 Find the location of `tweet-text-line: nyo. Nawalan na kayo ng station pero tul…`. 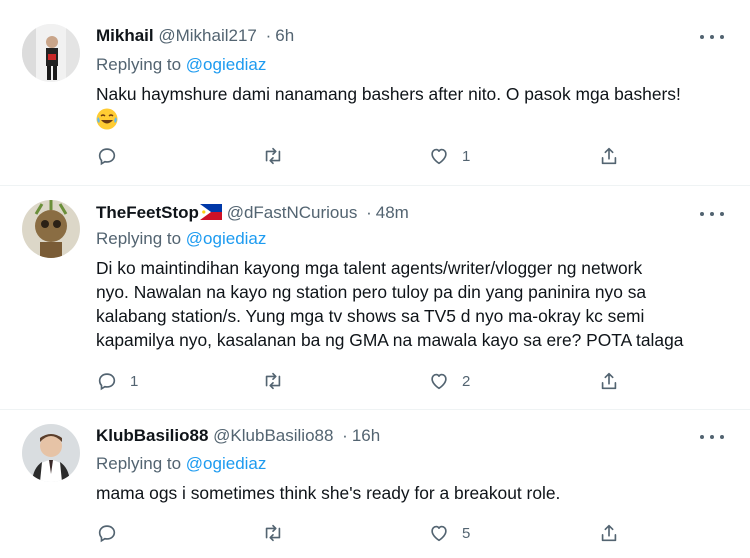

tweet-text-line: nyo. Nawalan na kayo ng station pero tul… is located at coordinates (371, 292).